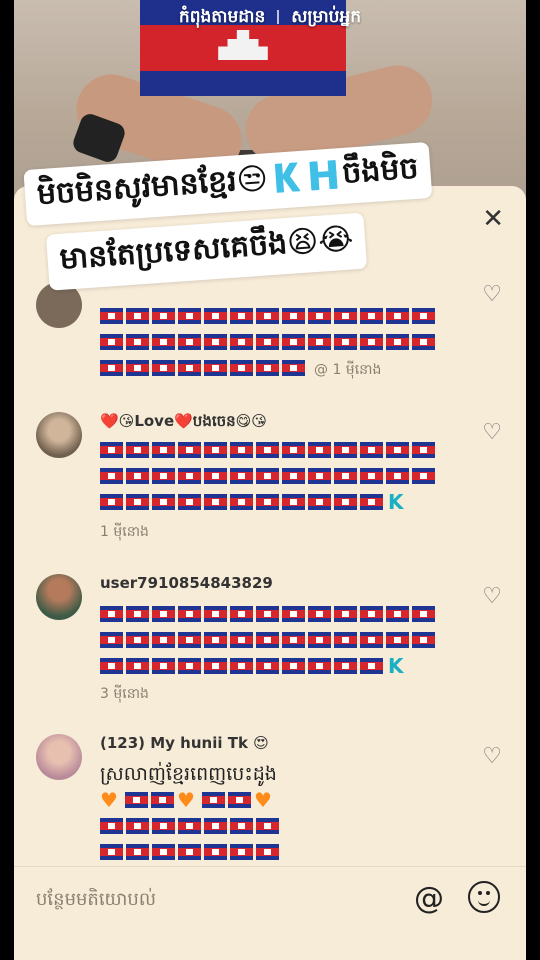  I want to click on emoji-row: ♥ ♥ ♥, so click(186, 800).